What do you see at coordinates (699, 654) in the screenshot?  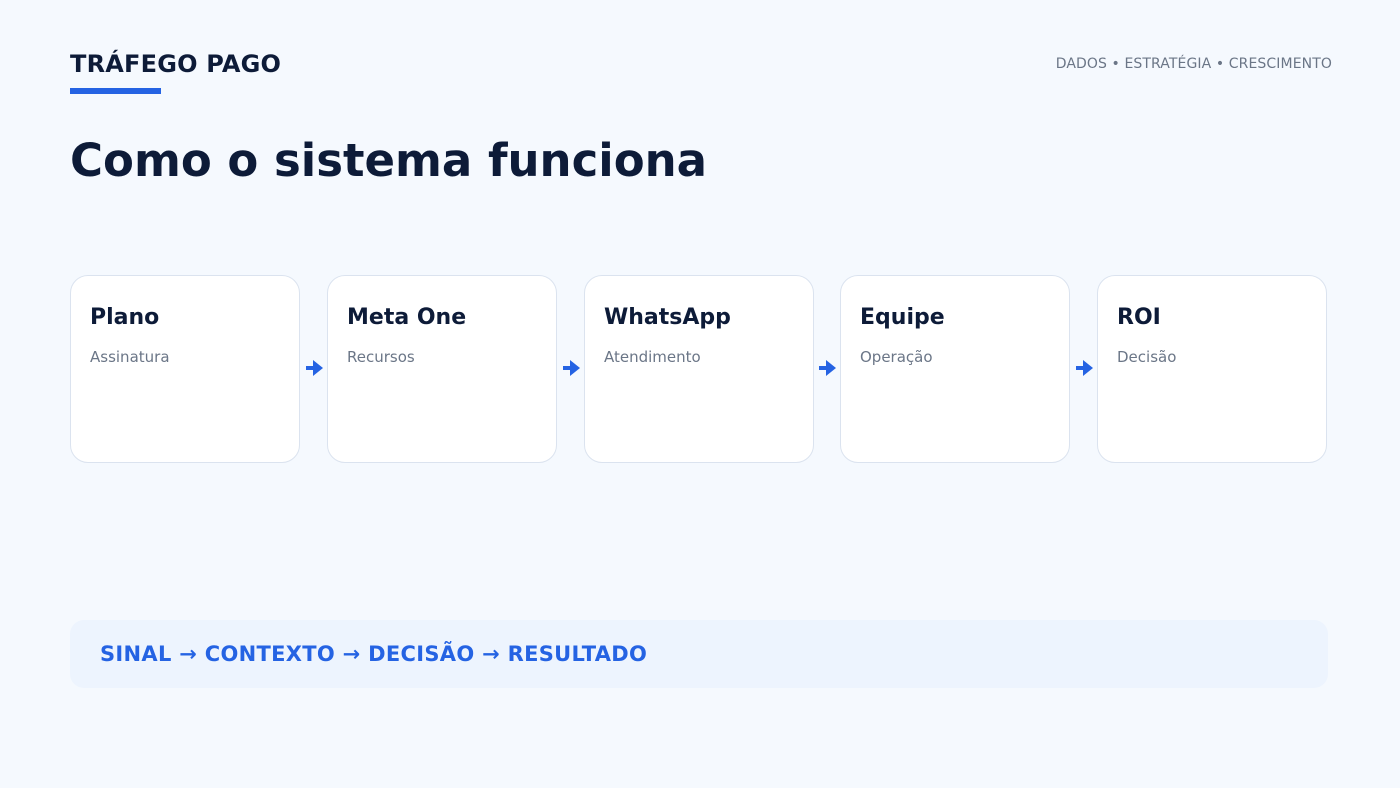 I see `summary-banner: SINAL → CONTEXTO → DECISÃO → RESULTADO` at bounding box center [699, 654].